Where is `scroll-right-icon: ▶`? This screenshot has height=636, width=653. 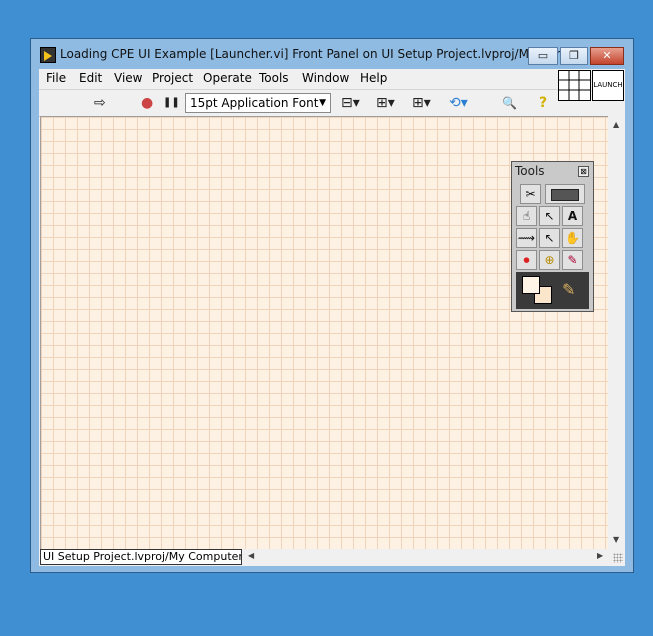 scroll-right-icon: ▶ is located at coordinates (600, 555).